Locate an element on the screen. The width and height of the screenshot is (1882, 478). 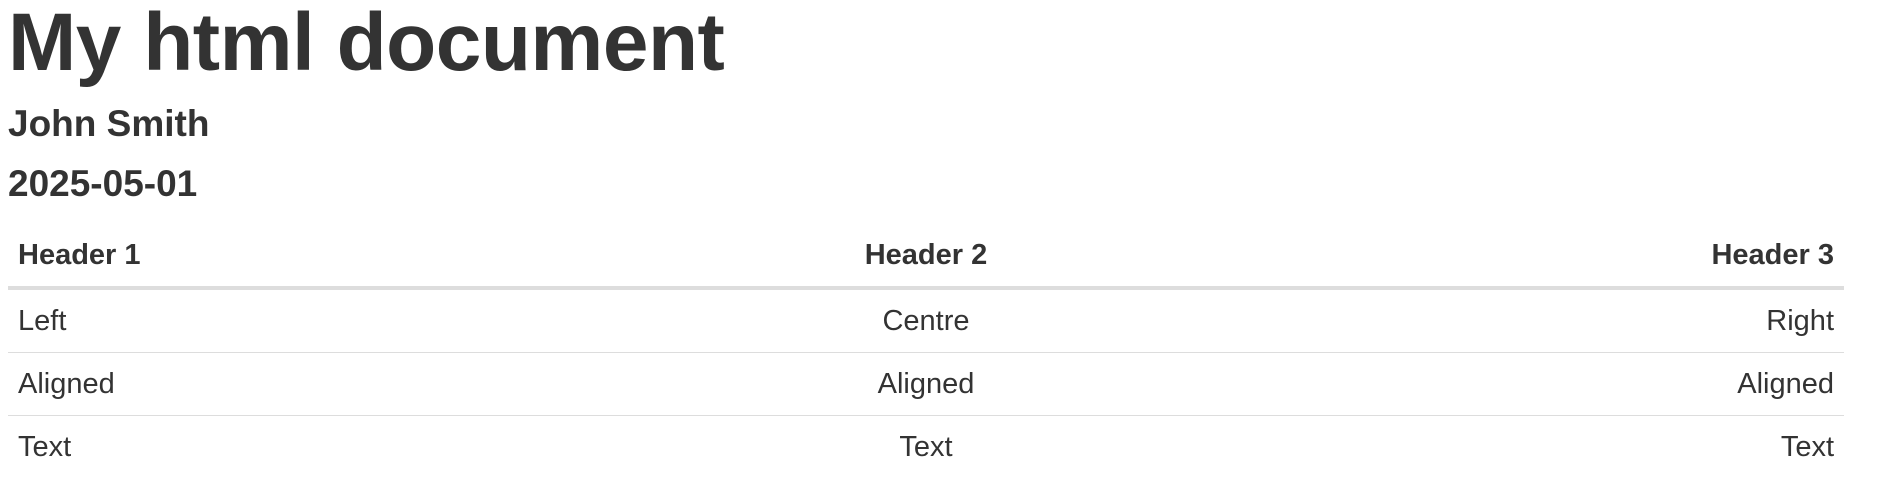
table-header-cell: Header 3 is located at coordinates (1538, 260).